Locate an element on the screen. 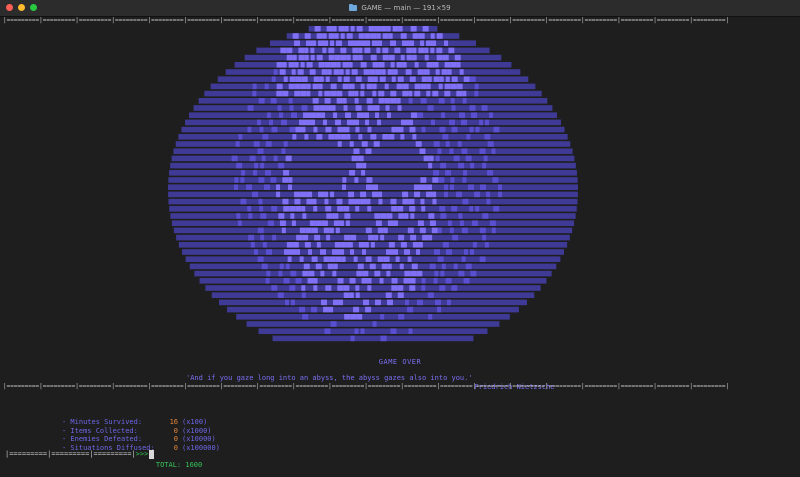 Image resolution: width=800 pixels, height=477 pixels. stat-multiplier: (x100000) is located at coordinates (201, 447).